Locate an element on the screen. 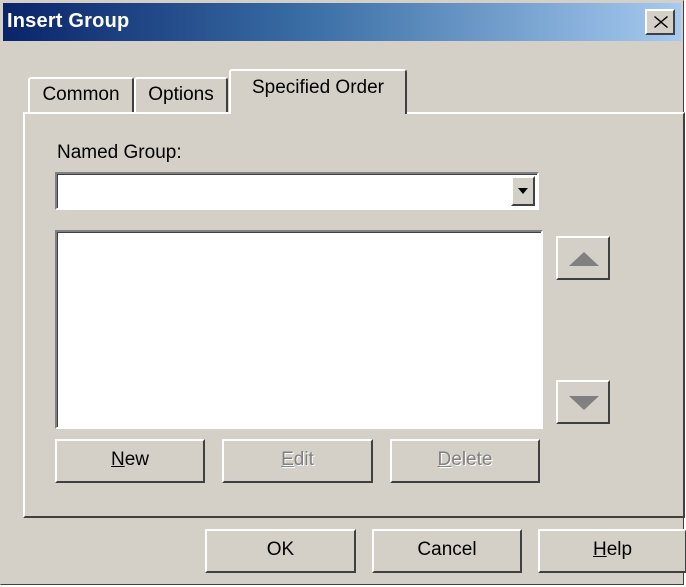 The width and height of the screenshot is (686, 587). tab-options: Options is located at coordinates (181, 95).